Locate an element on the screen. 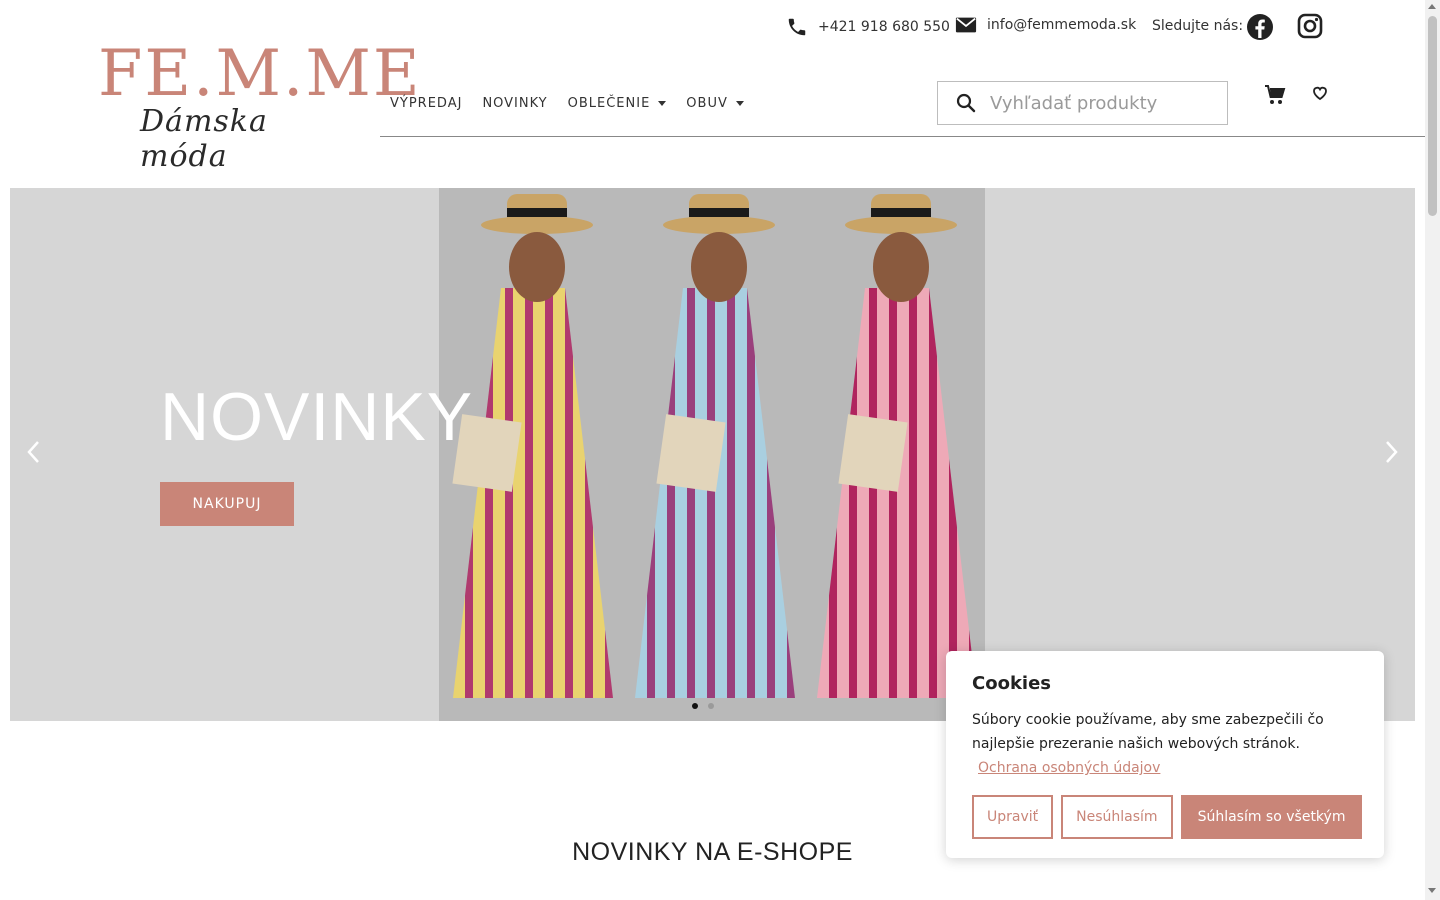 The image size is (1440, 900). logo: FE.M.ME Dámska móda is located at coordinates (259, 108).